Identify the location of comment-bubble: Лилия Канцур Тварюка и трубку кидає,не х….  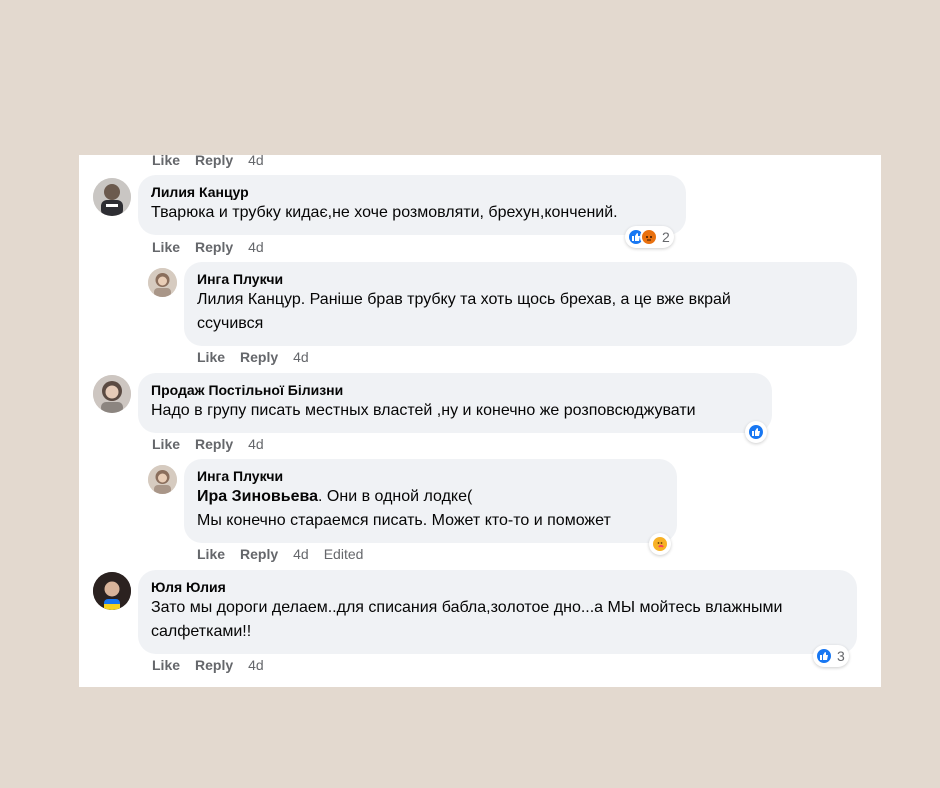
(412, 205).